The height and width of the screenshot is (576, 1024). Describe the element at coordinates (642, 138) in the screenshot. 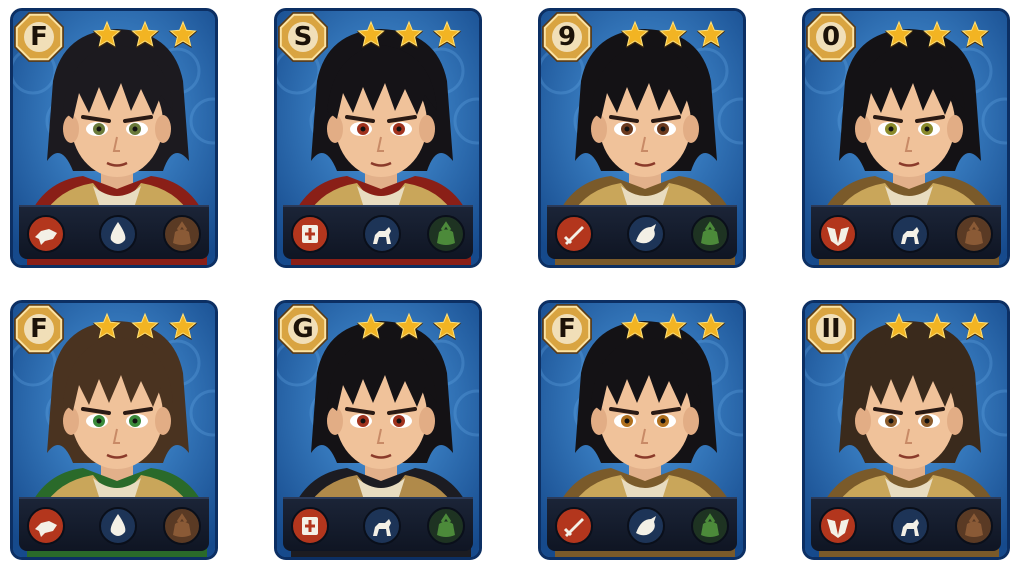

I see `hero-card: 9` at that location.